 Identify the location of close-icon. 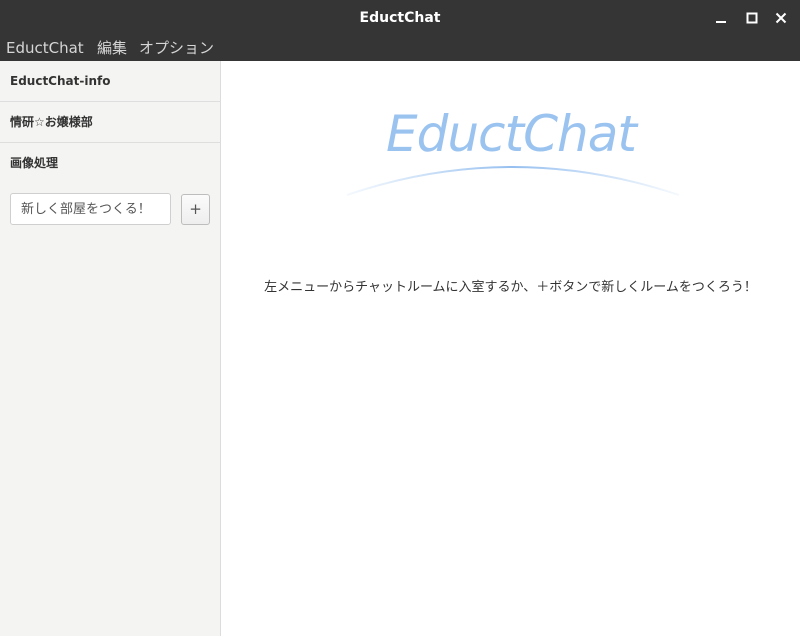
(781, 18).